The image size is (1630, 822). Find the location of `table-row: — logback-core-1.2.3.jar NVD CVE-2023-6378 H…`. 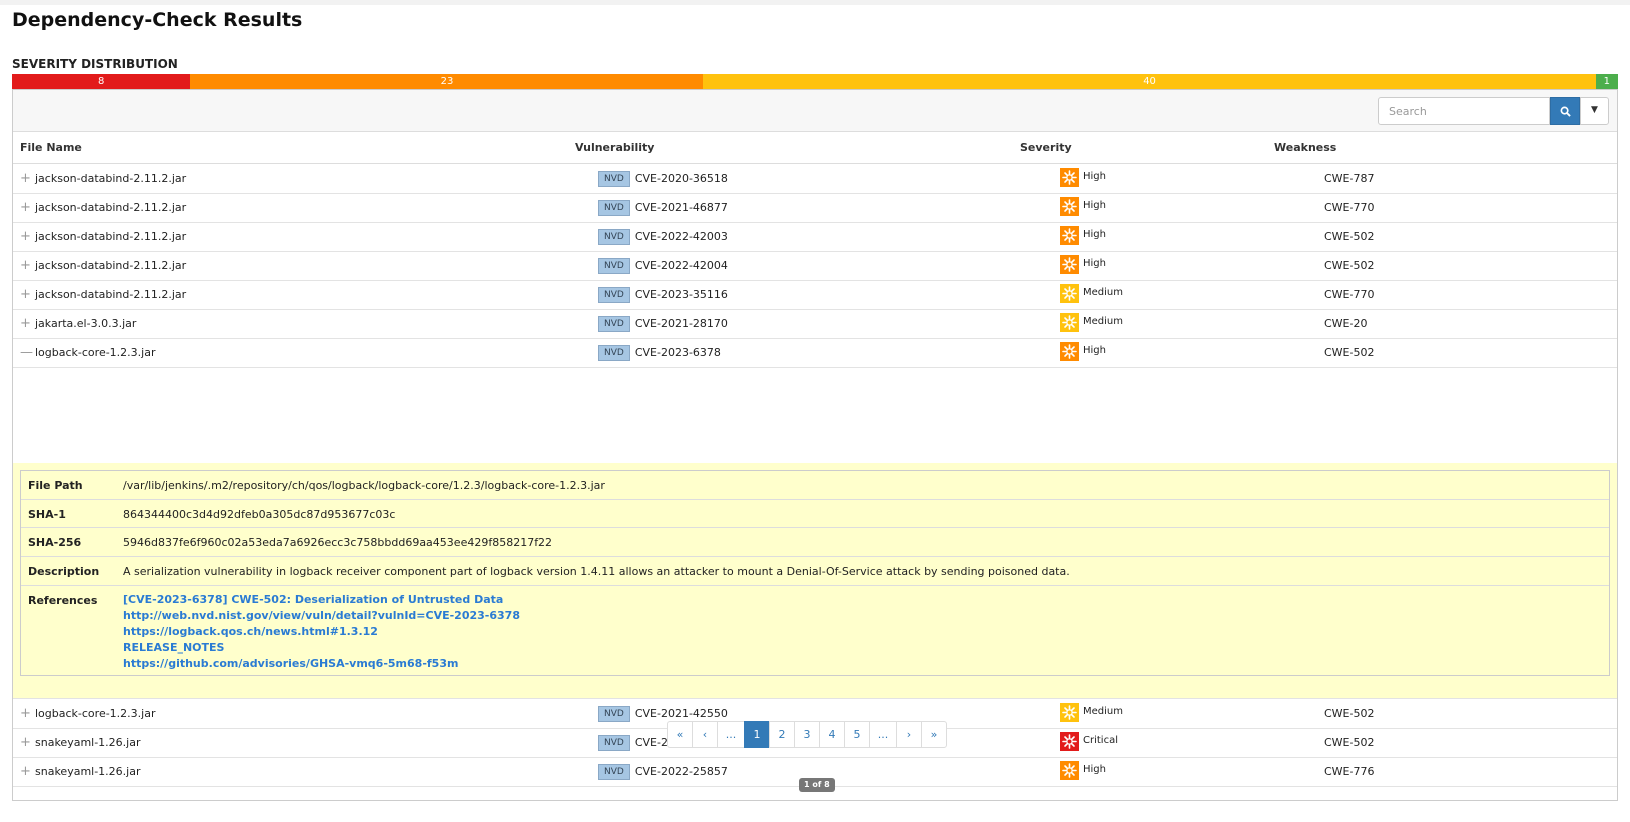

table-row: — logback-core-1.2.3.jar NVD CVE-2023-6378 H… is located at coordinates (815, 353).